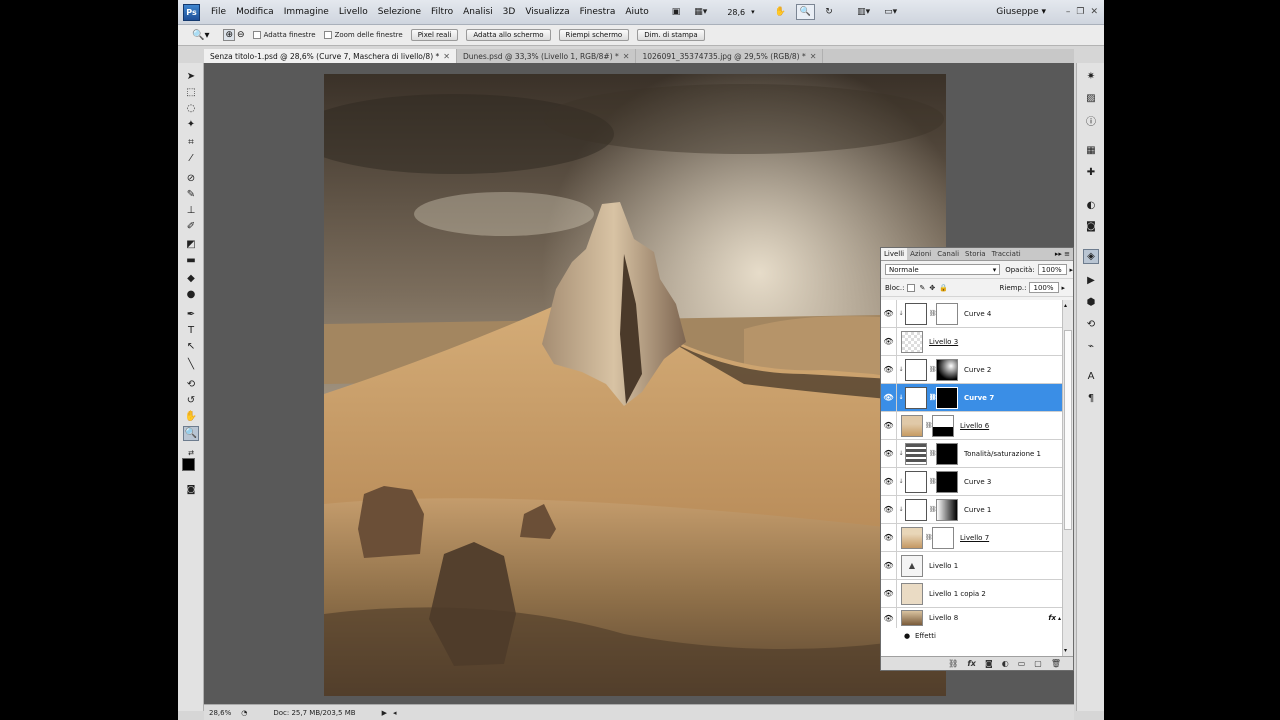 The width and height of the screenshot is (1280, 720). Describe the element at coordinates (1052, 618) in the screenshot. I see `layer-effects-icon: fx` at that location.